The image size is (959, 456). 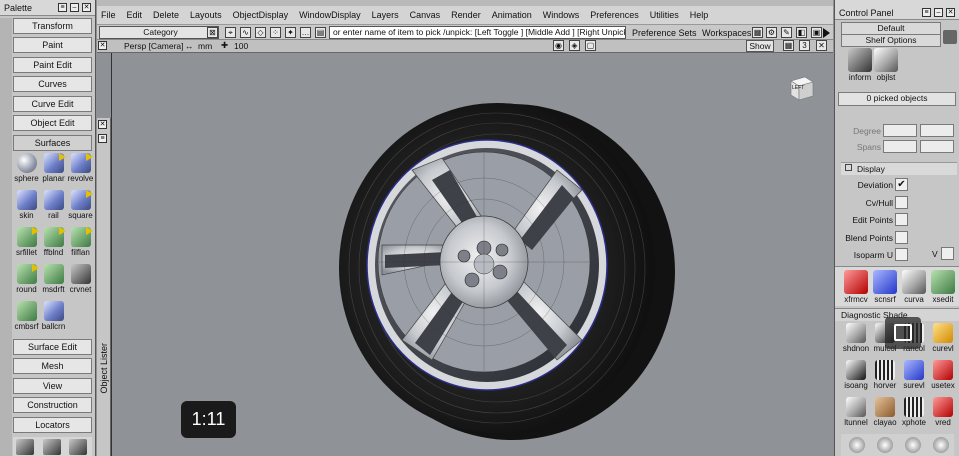 What do you see at coordinates (856, 338) in the screenshot?
I see `diag-tool-shdnon: shdnon` at bounding box center [856, 338].